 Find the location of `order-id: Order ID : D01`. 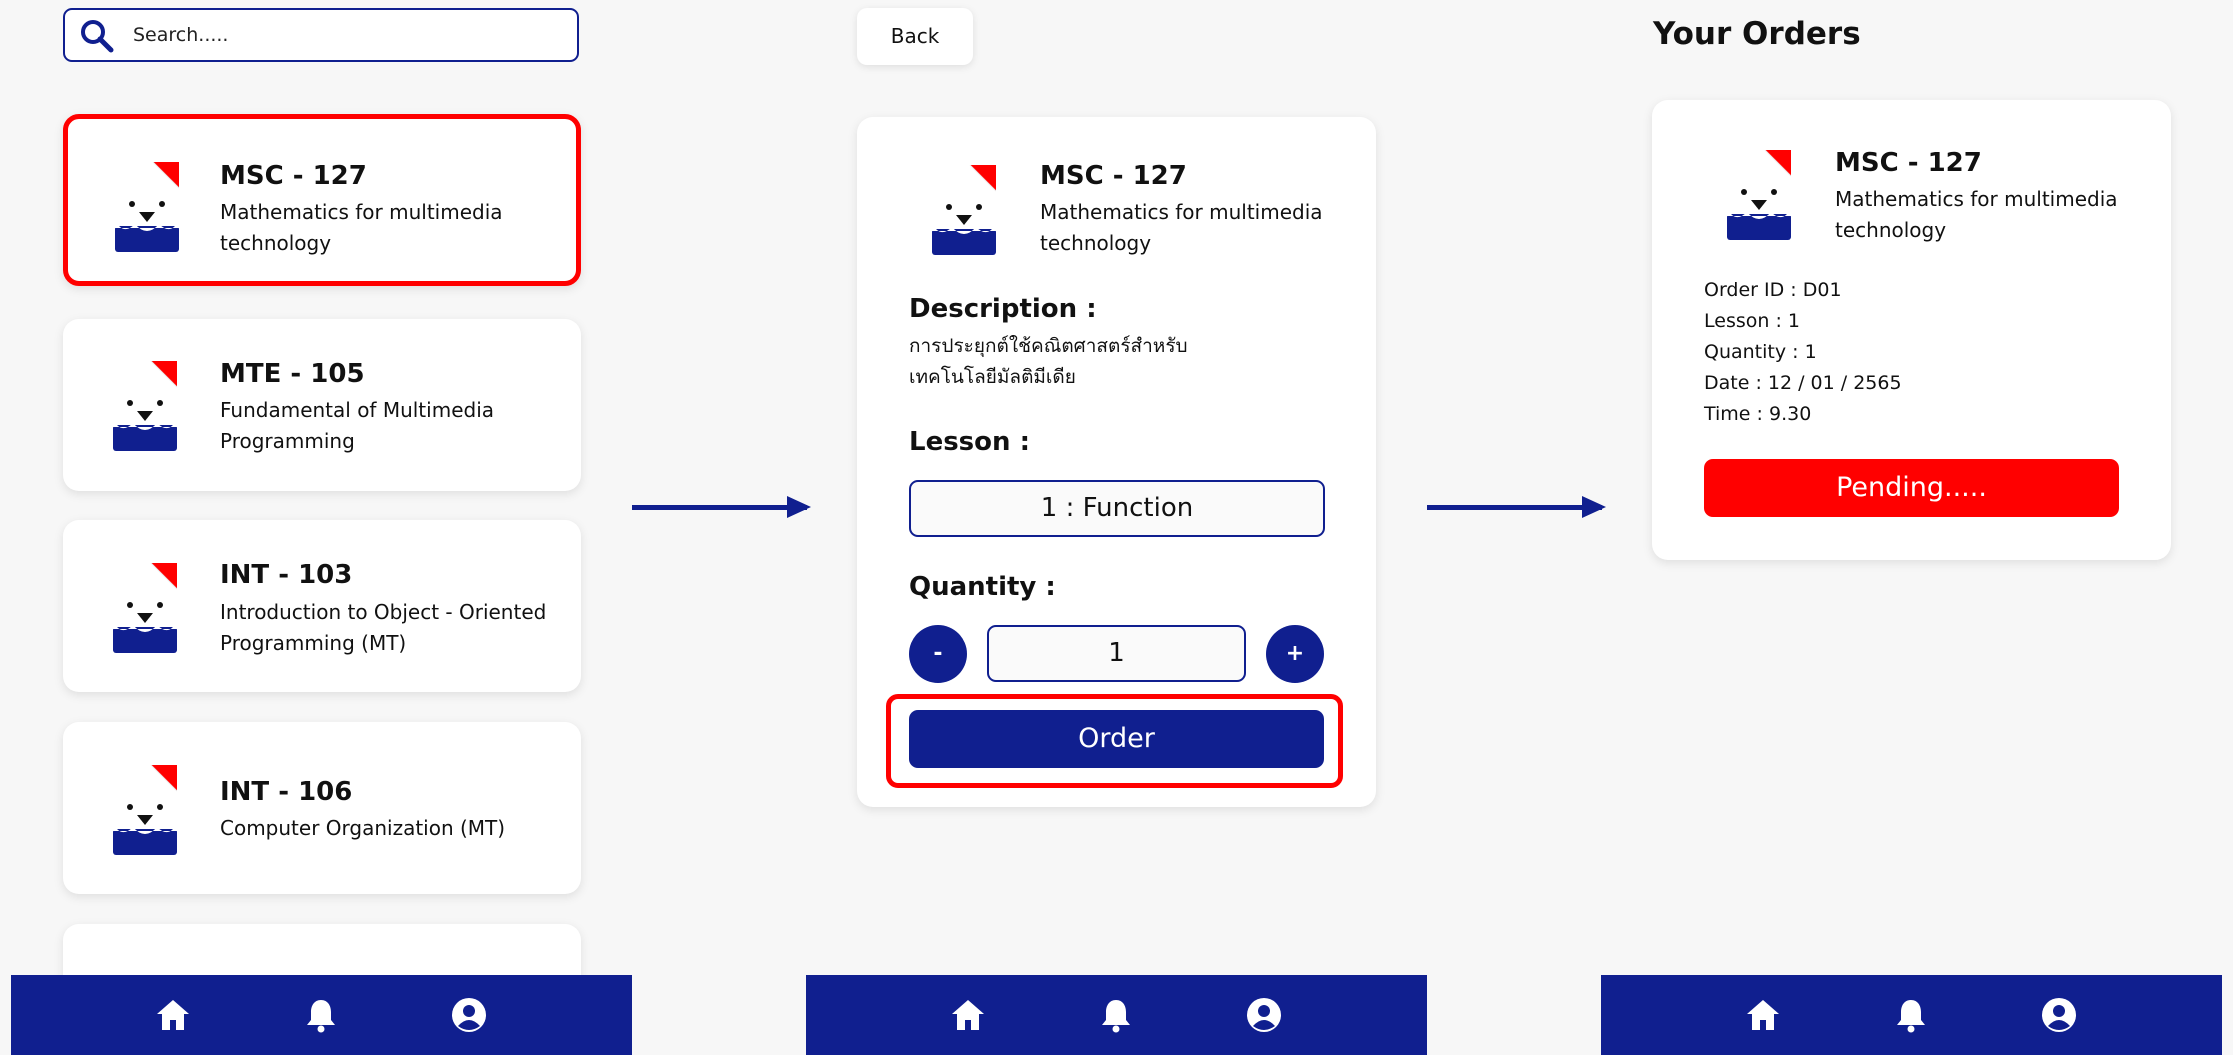

order-id: Order ID : D01 is located at coordinates (1773, 290).